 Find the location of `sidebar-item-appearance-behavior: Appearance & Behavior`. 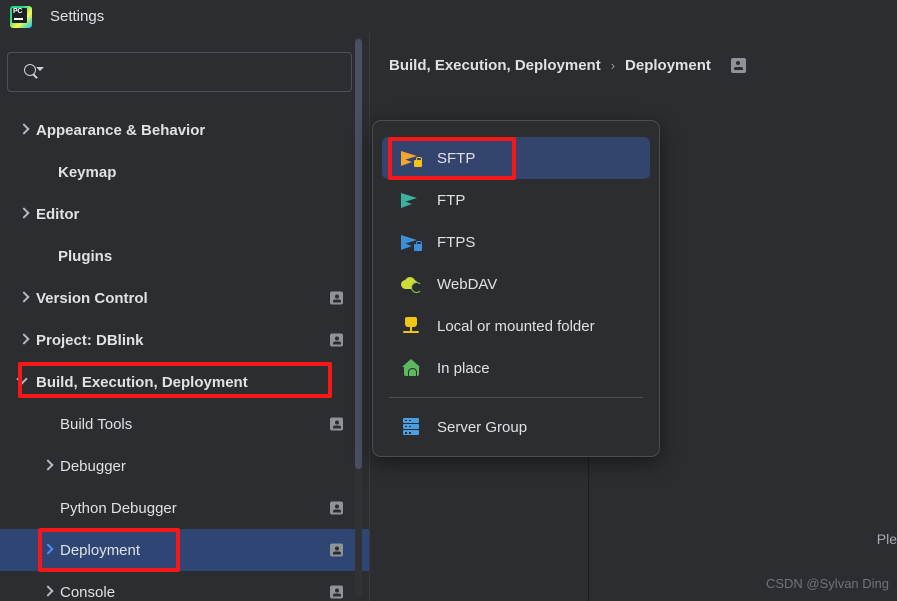

sidebar-item-appearance-behavior: Appearance & Behavior is located at coordinates (184, 130).